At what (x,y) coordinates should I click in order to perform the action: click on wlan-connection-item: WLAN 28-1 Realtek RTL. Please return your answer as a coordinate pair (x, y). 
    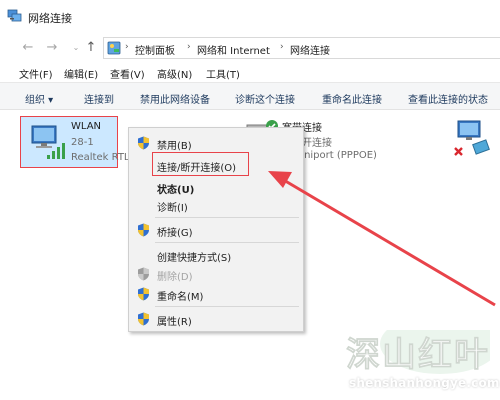
    Looking at the image, I should click on (75, 142).